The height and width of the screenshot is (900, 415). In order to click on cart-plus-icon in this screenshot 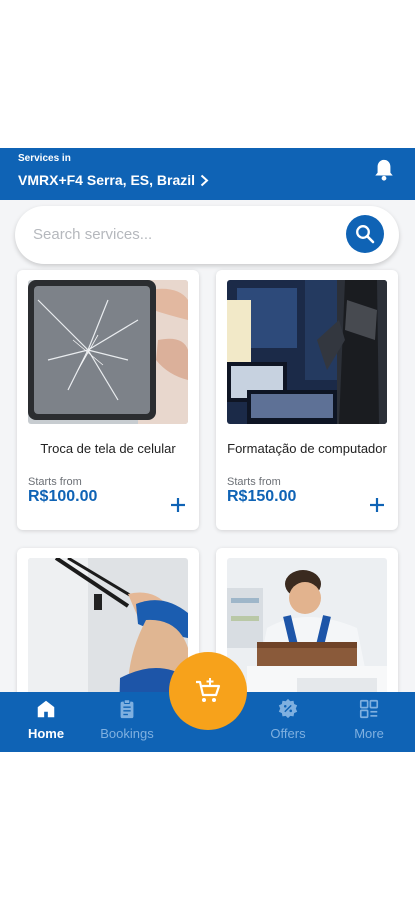, I will do `click(208, 690)`.